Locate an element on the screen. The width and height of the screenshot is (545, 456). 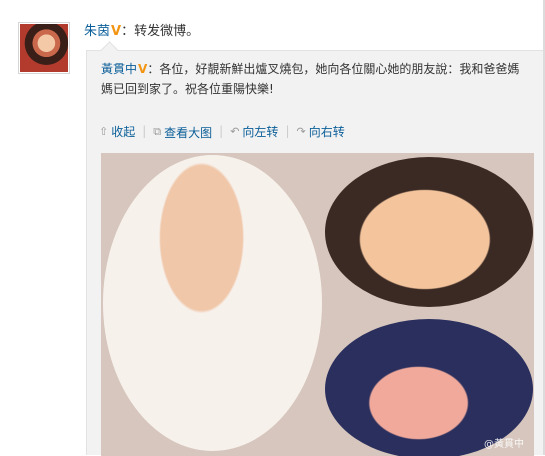
rotate-left-label: 向左转 is located at coordinates (260, 132).